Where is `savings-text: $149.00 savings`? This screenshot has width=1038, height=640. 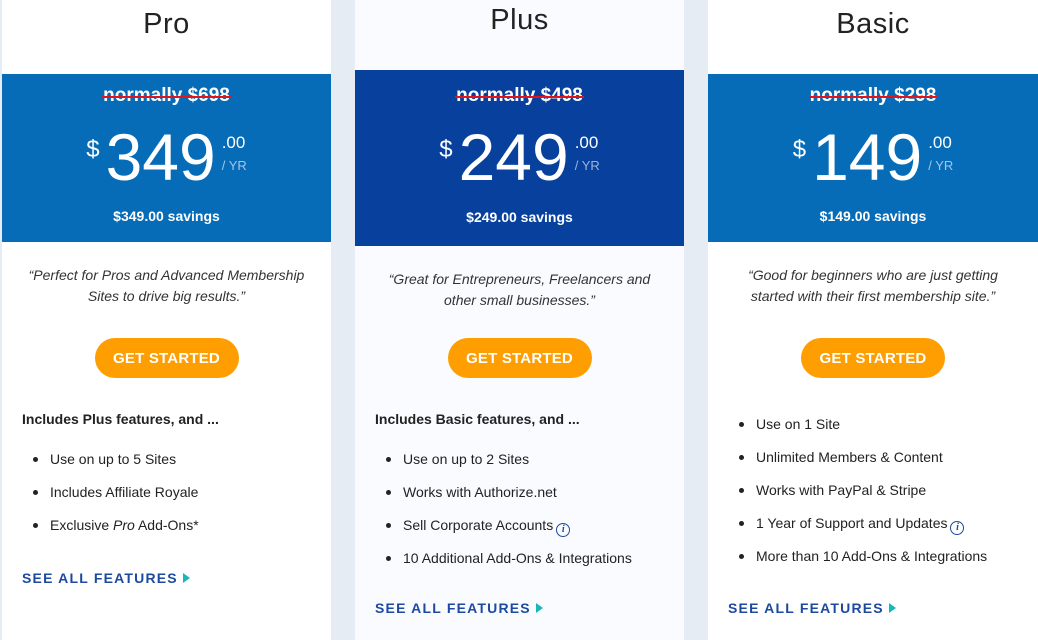
savings-text: $149.00 savings is located at coordinates (873, 216).